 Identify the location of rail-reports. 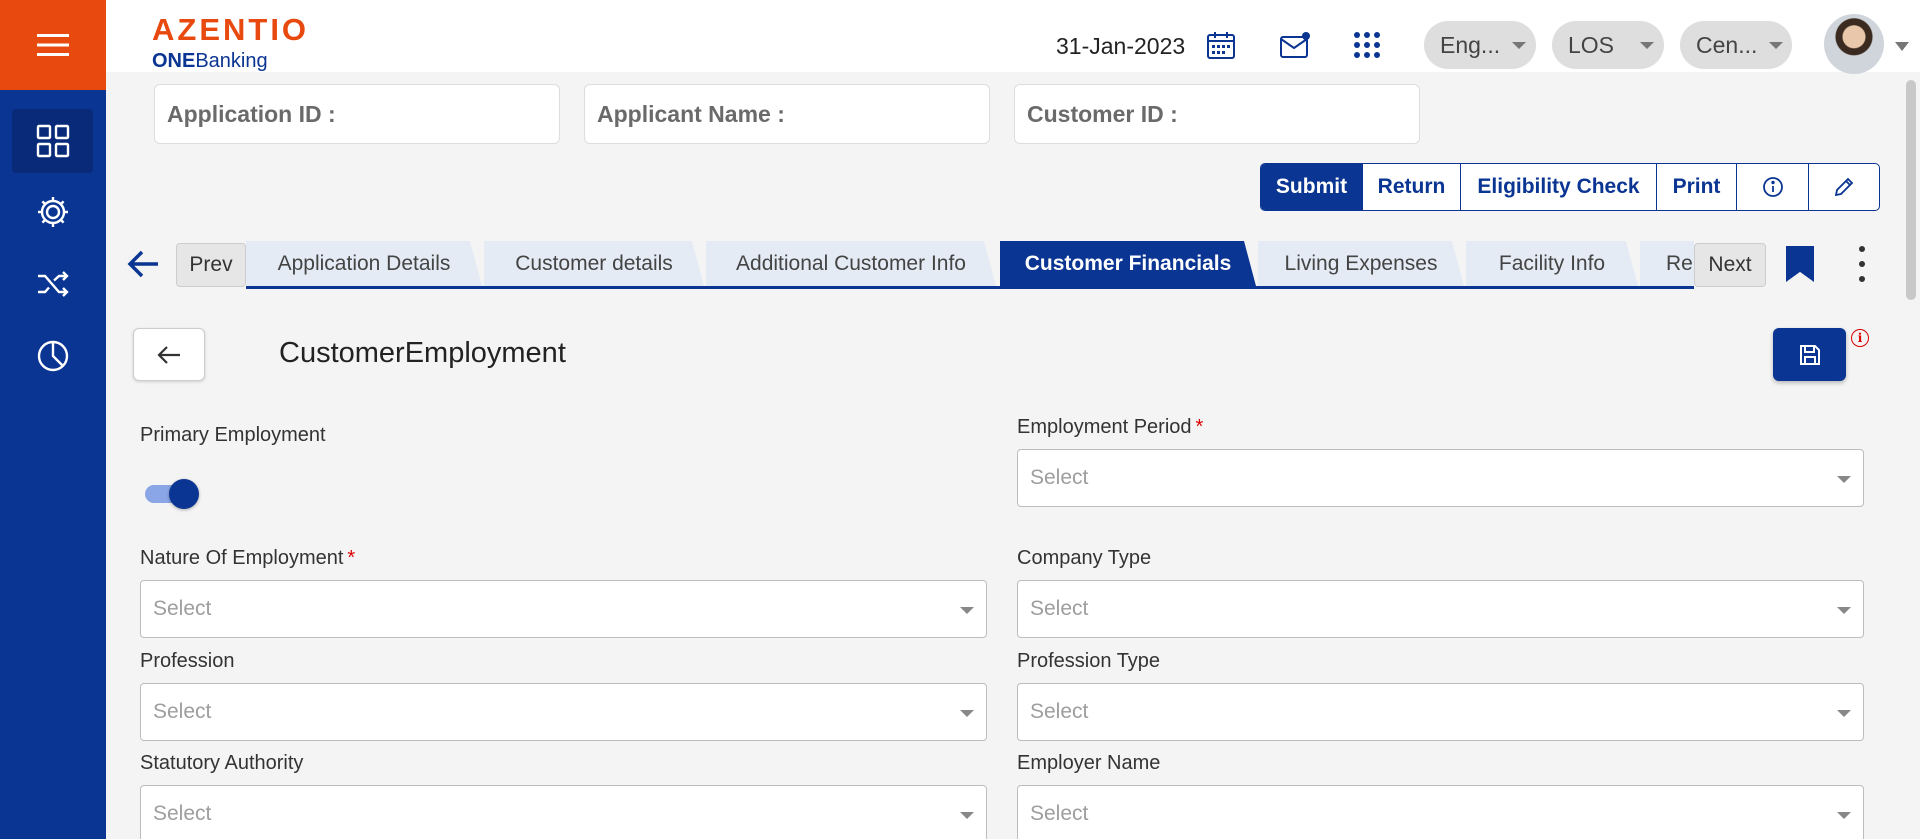
(52, 356).